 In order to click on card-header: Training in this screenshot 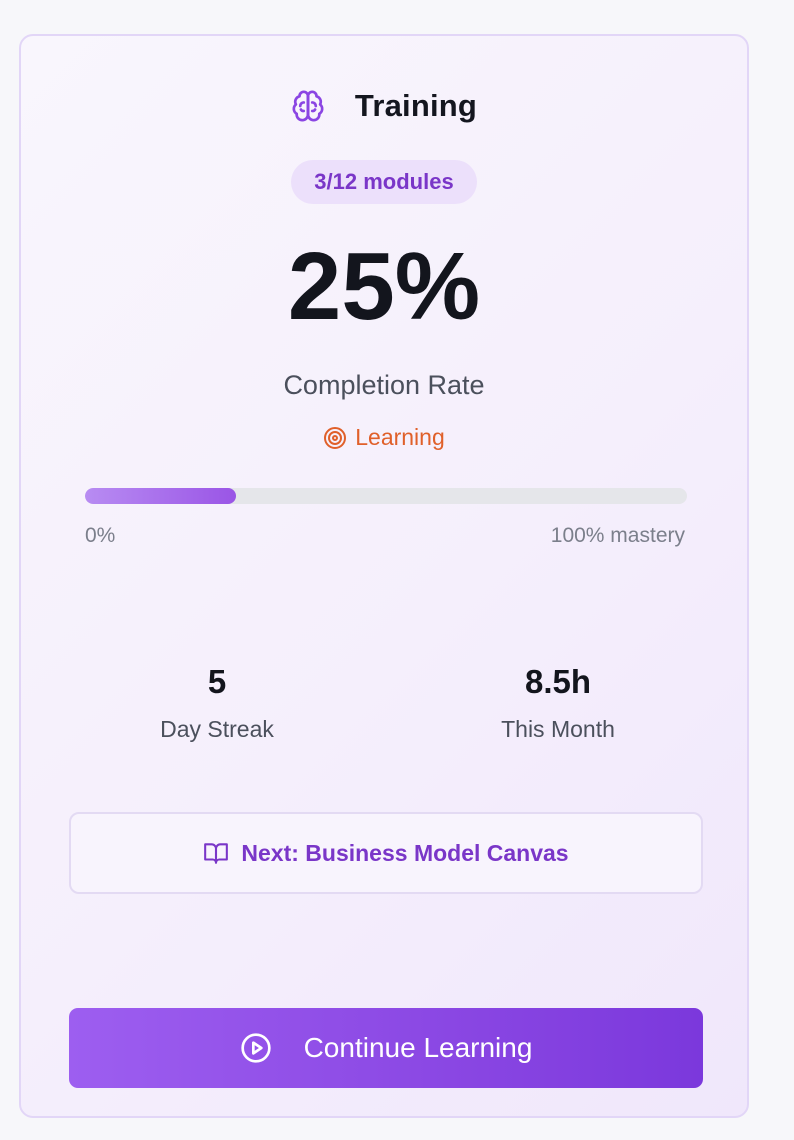, I will do `click(384, 106)`.